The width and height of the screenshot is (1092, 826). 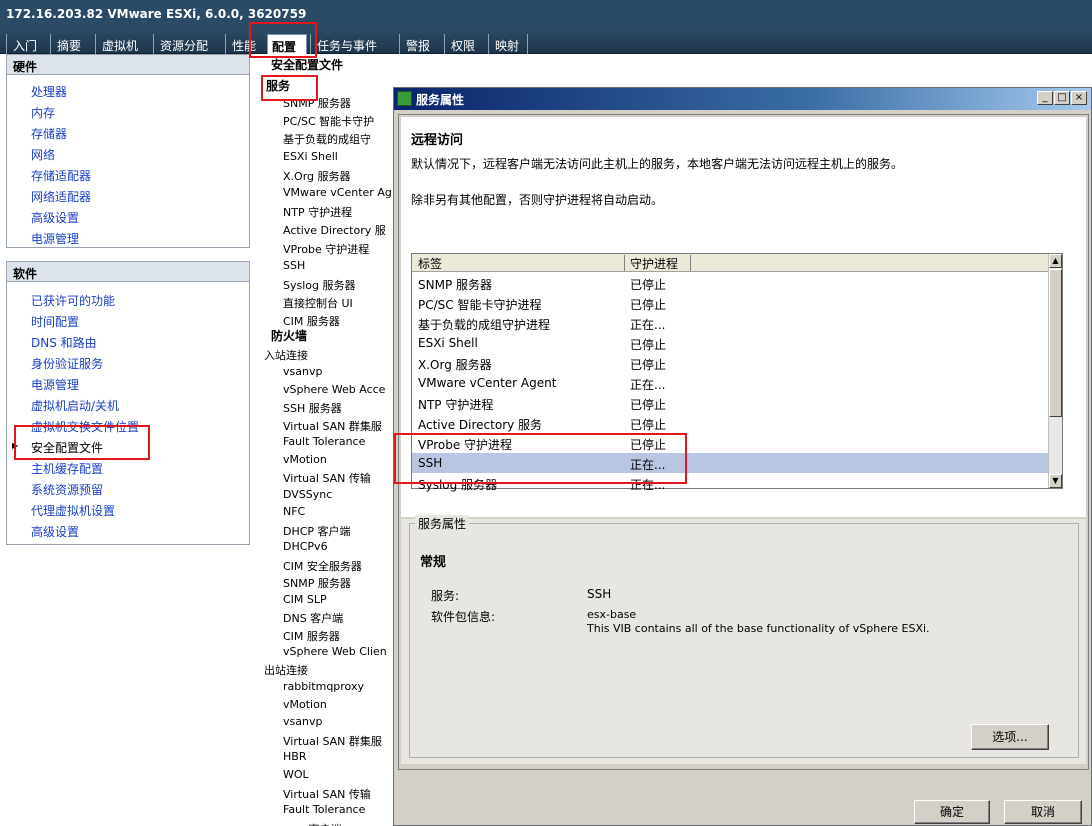 What do you see at coordinates (55, 323) in the screenshot?
I see `nav-time-configuration: 时间配置` at bounding box center [55, 323].